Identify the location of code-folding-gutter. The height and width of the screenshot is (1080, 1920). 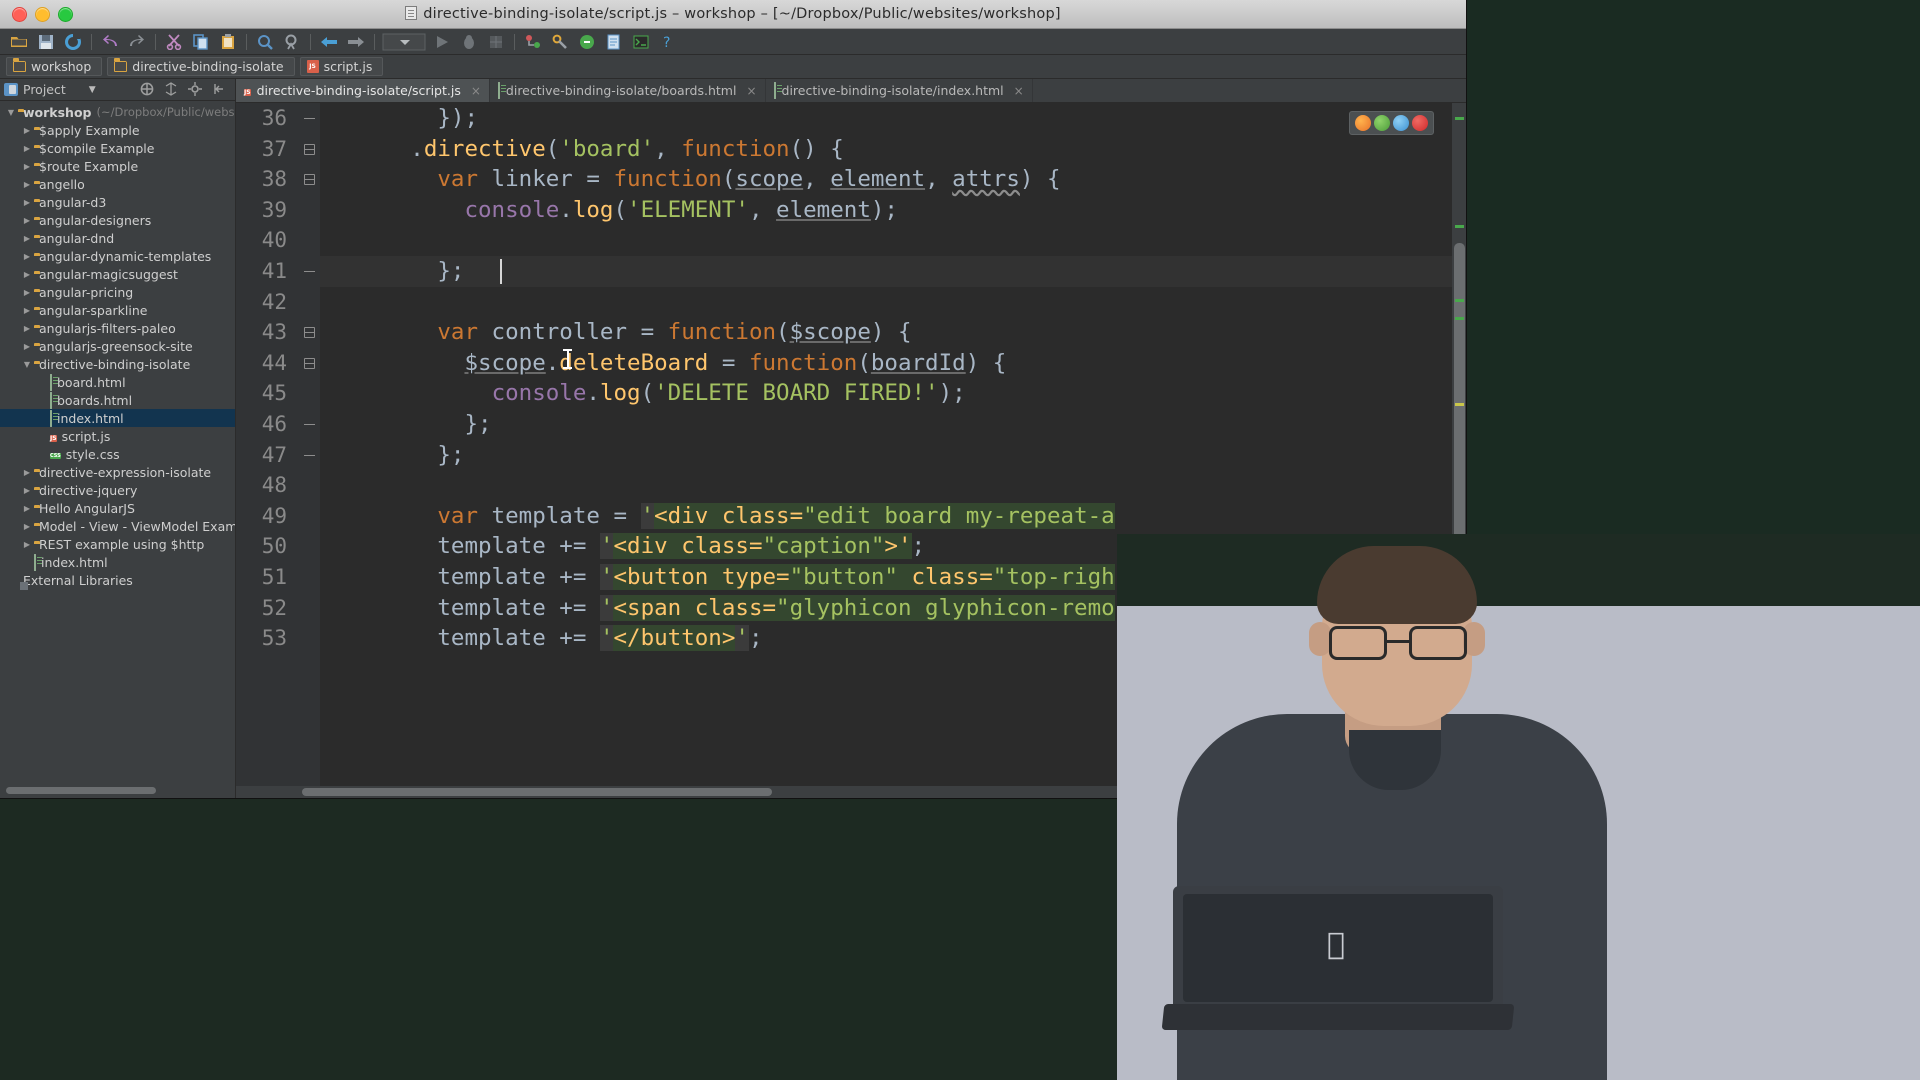
(309, 444).